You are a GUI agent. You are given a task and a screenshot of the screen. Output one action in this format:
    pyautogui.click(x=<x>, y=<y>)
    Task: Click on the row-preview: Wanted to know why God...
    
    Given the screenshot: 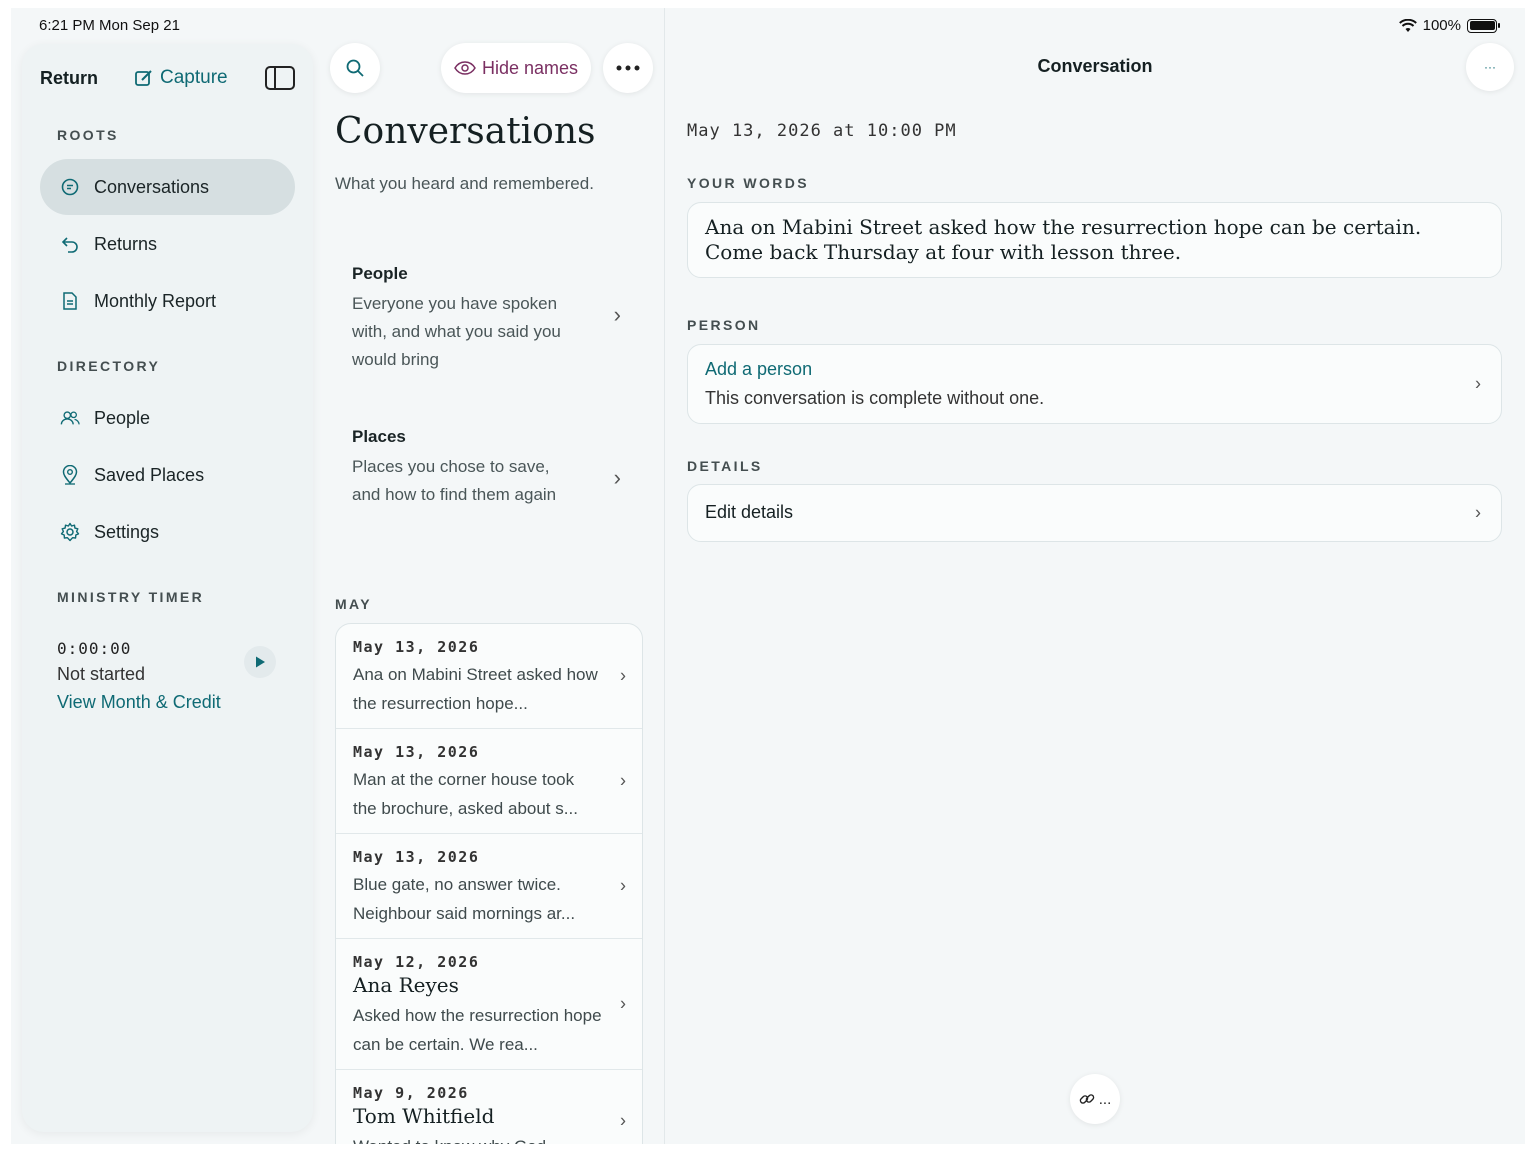 What is the action you would take?
    pyautogui.click(x=477, y=1138)
    